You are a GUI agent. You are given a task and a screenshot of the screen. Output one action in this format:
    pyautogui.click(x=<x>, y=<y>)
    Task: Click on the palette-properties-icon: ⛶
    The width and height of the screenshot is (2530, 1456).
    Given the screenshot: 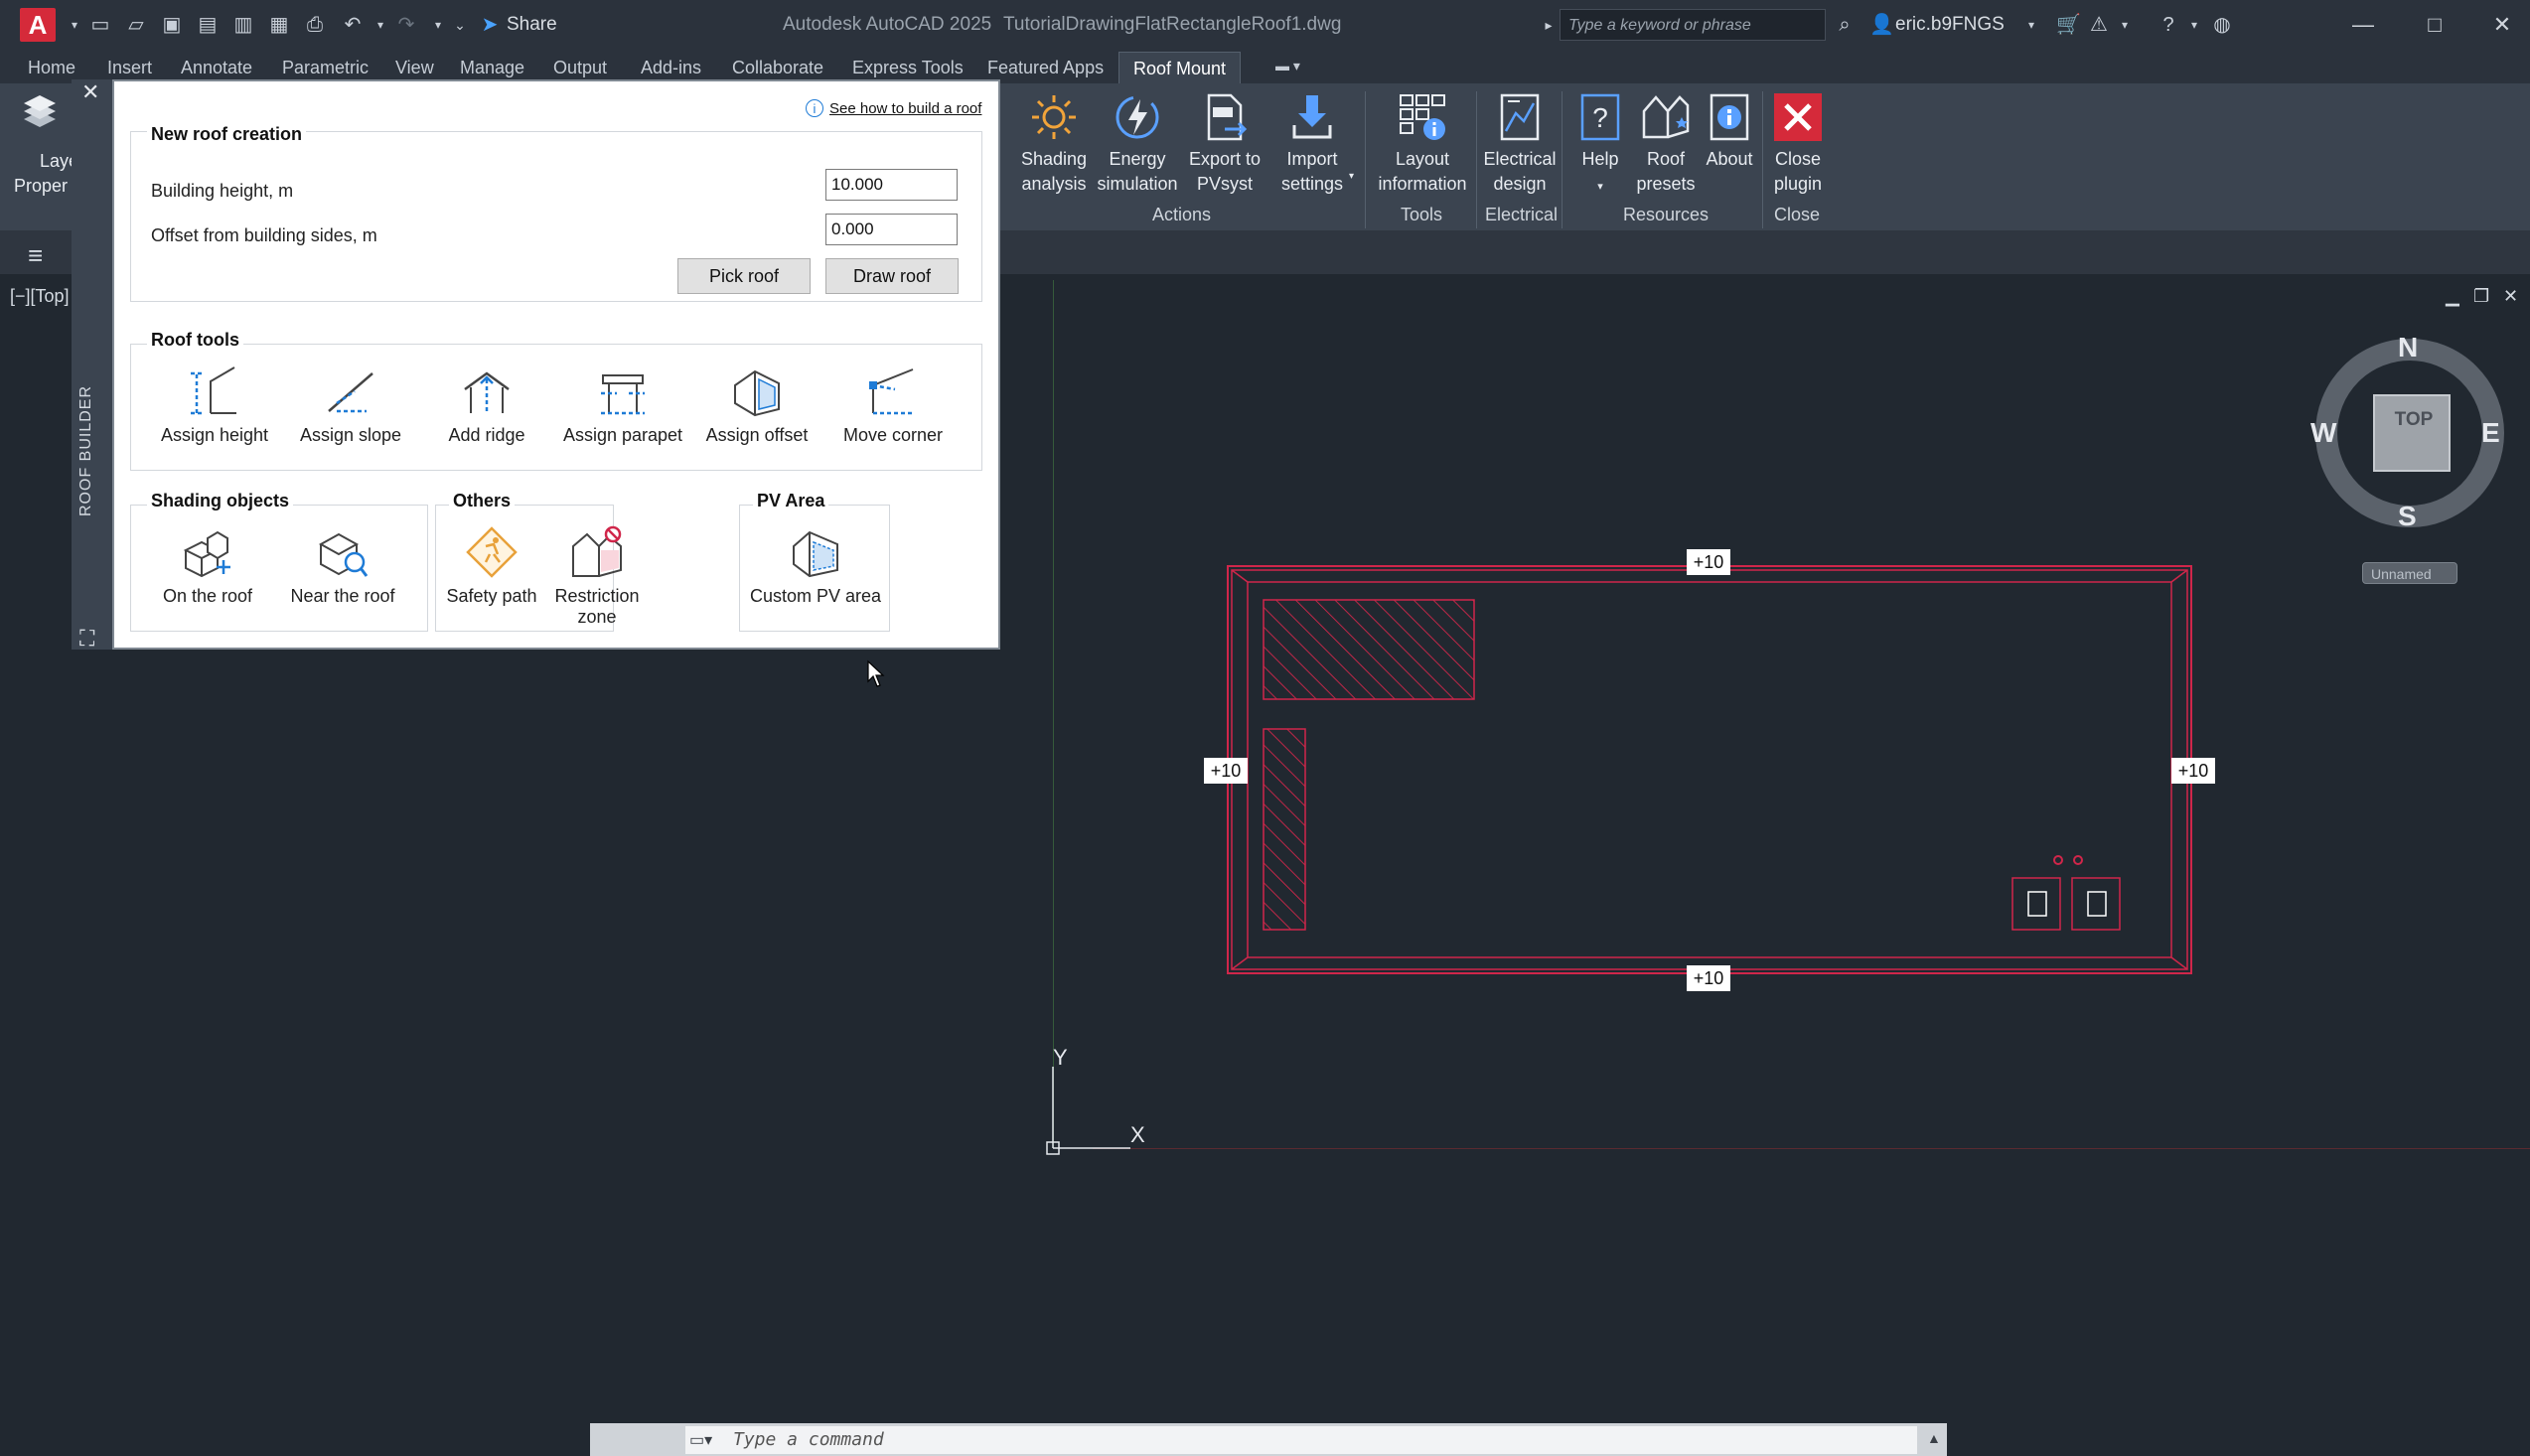 What is the action you would take?
    pyautogui.click(x=86, y=639)
    